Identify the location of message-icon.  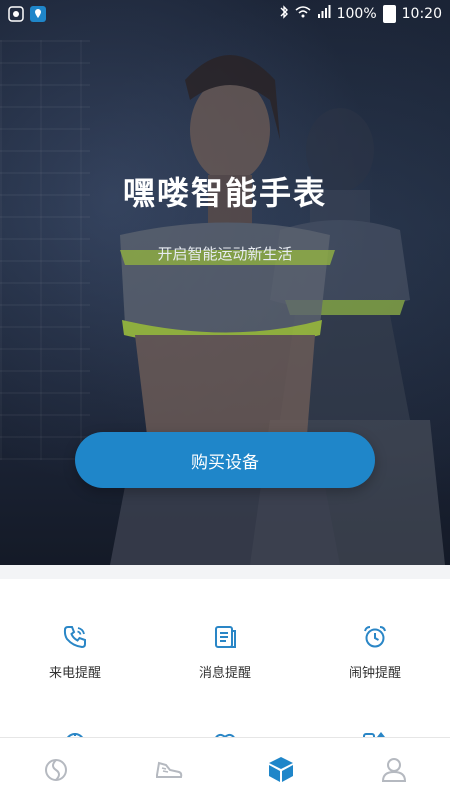
(225, 637).